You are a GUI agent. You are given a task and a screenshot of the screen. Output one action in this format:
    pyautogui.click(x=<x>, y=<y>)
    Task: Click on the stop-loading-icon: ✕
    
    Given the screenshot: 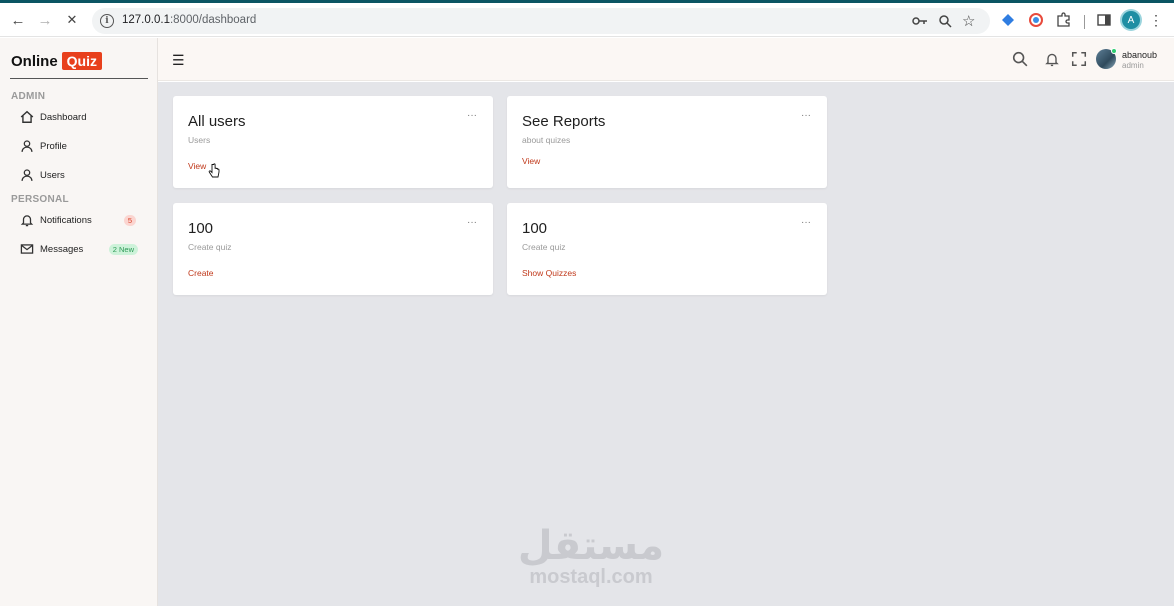 What is the action you would take?
    pyautogui.click(x=72, y=20)
    